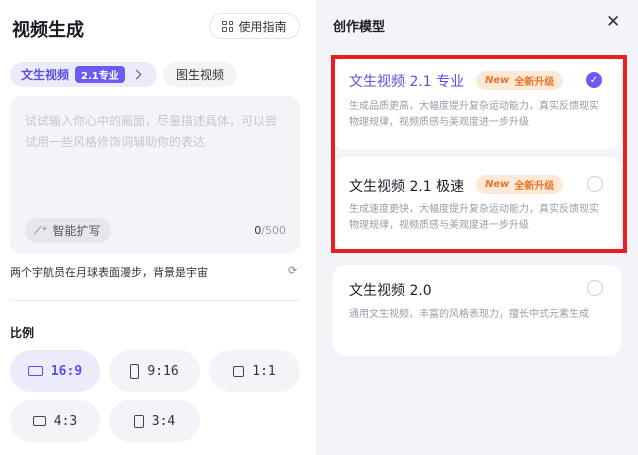 Image resolution: width=638 pixels, height=455 pixels. I want to click on ratio-option-1-1: 1:1, so click(254, 371).